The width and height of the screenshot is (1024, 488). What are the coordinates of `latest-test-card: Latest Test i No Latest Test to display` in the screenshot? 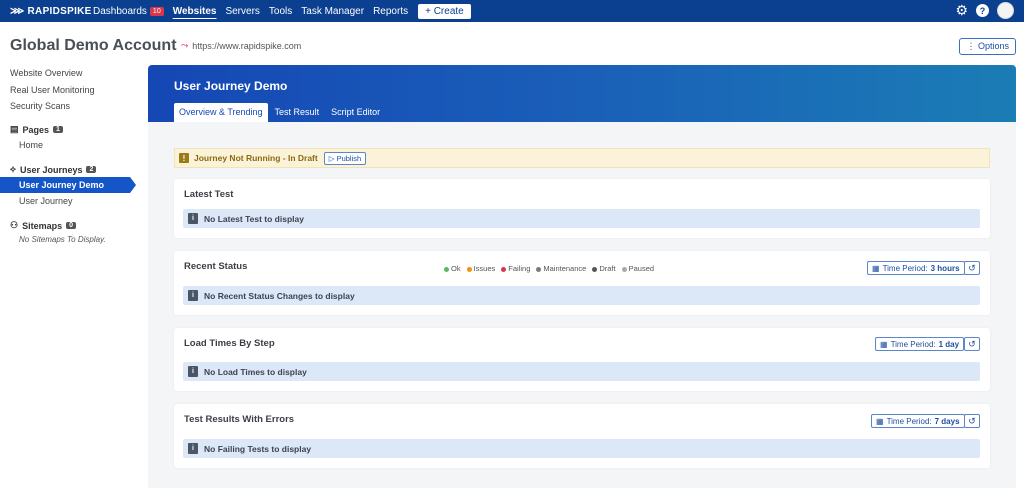 It's located at (582, 208).